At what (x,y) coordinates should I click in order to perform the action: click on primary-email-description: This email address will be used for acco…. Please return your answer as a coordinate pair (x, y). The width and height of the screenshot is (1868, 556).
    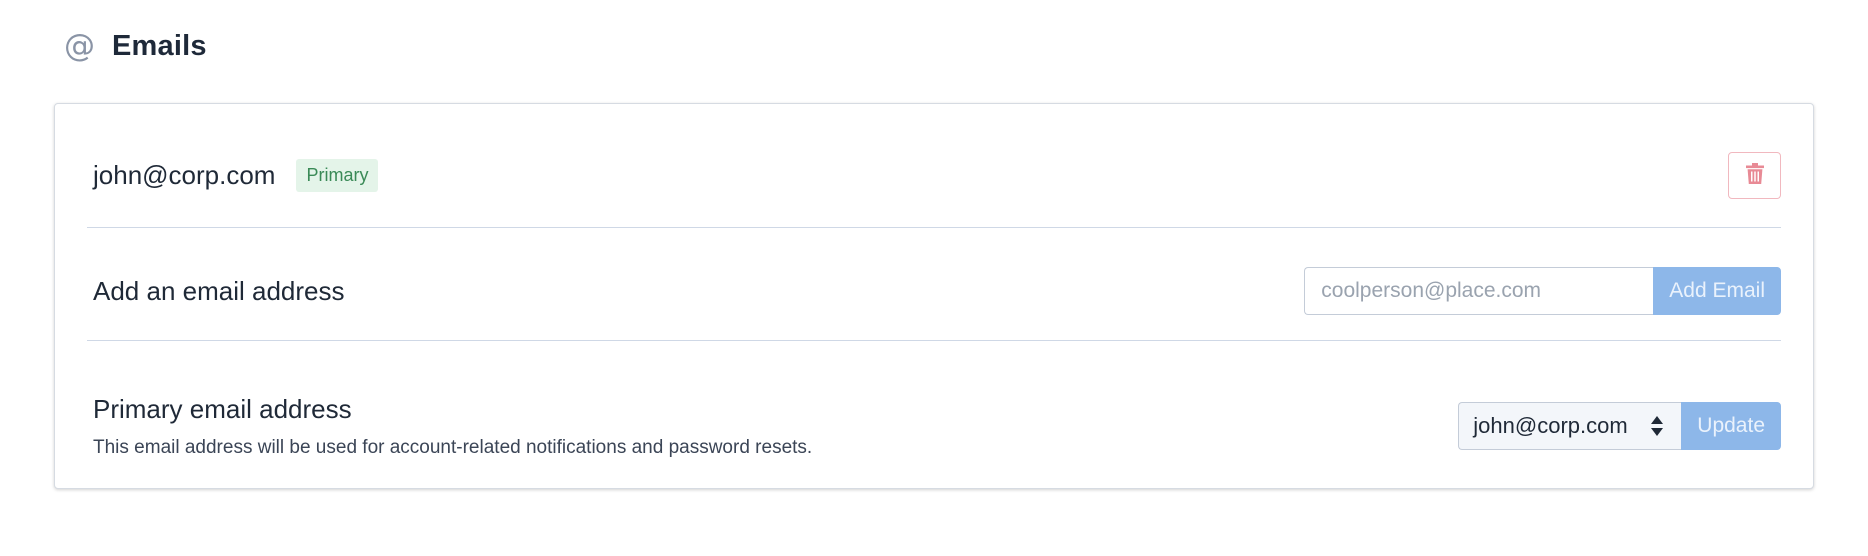
    Looking at the image, I should click on (453, 447).